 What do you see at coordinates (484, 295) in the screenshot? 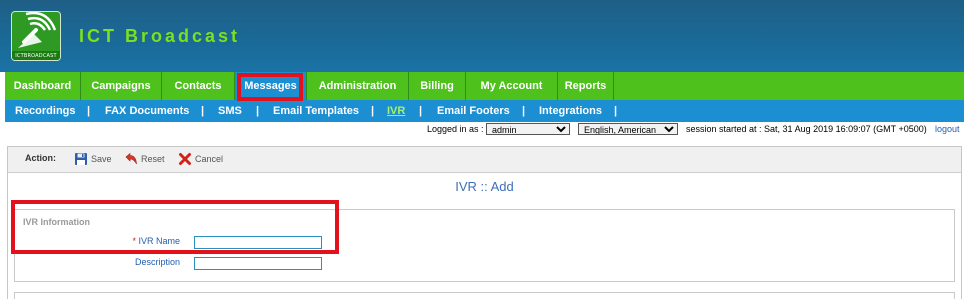
I see `next-section` at bounding box center [484, 295].